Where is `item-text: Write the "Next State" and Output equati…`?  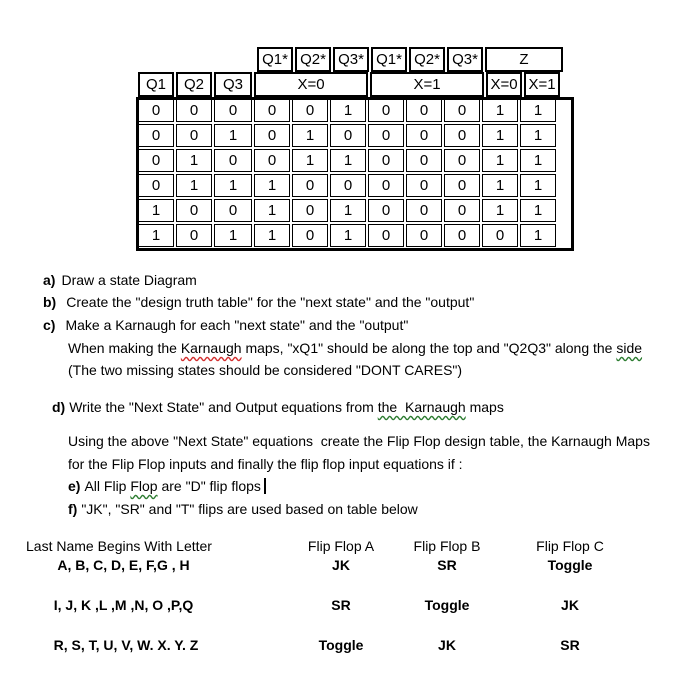
item-text: Write the "Next State" and Output equati… is located at coordinates (223, 407).